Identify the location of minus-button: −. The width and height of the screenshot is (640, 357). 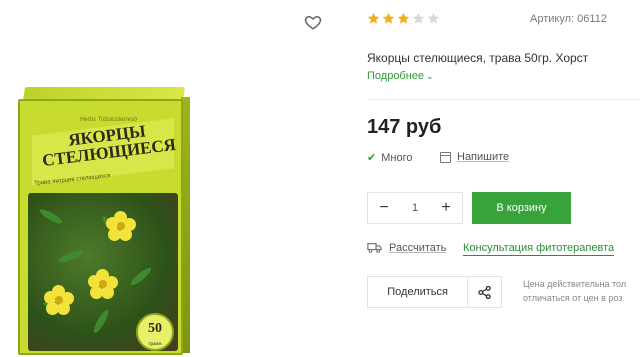
(384, 208).